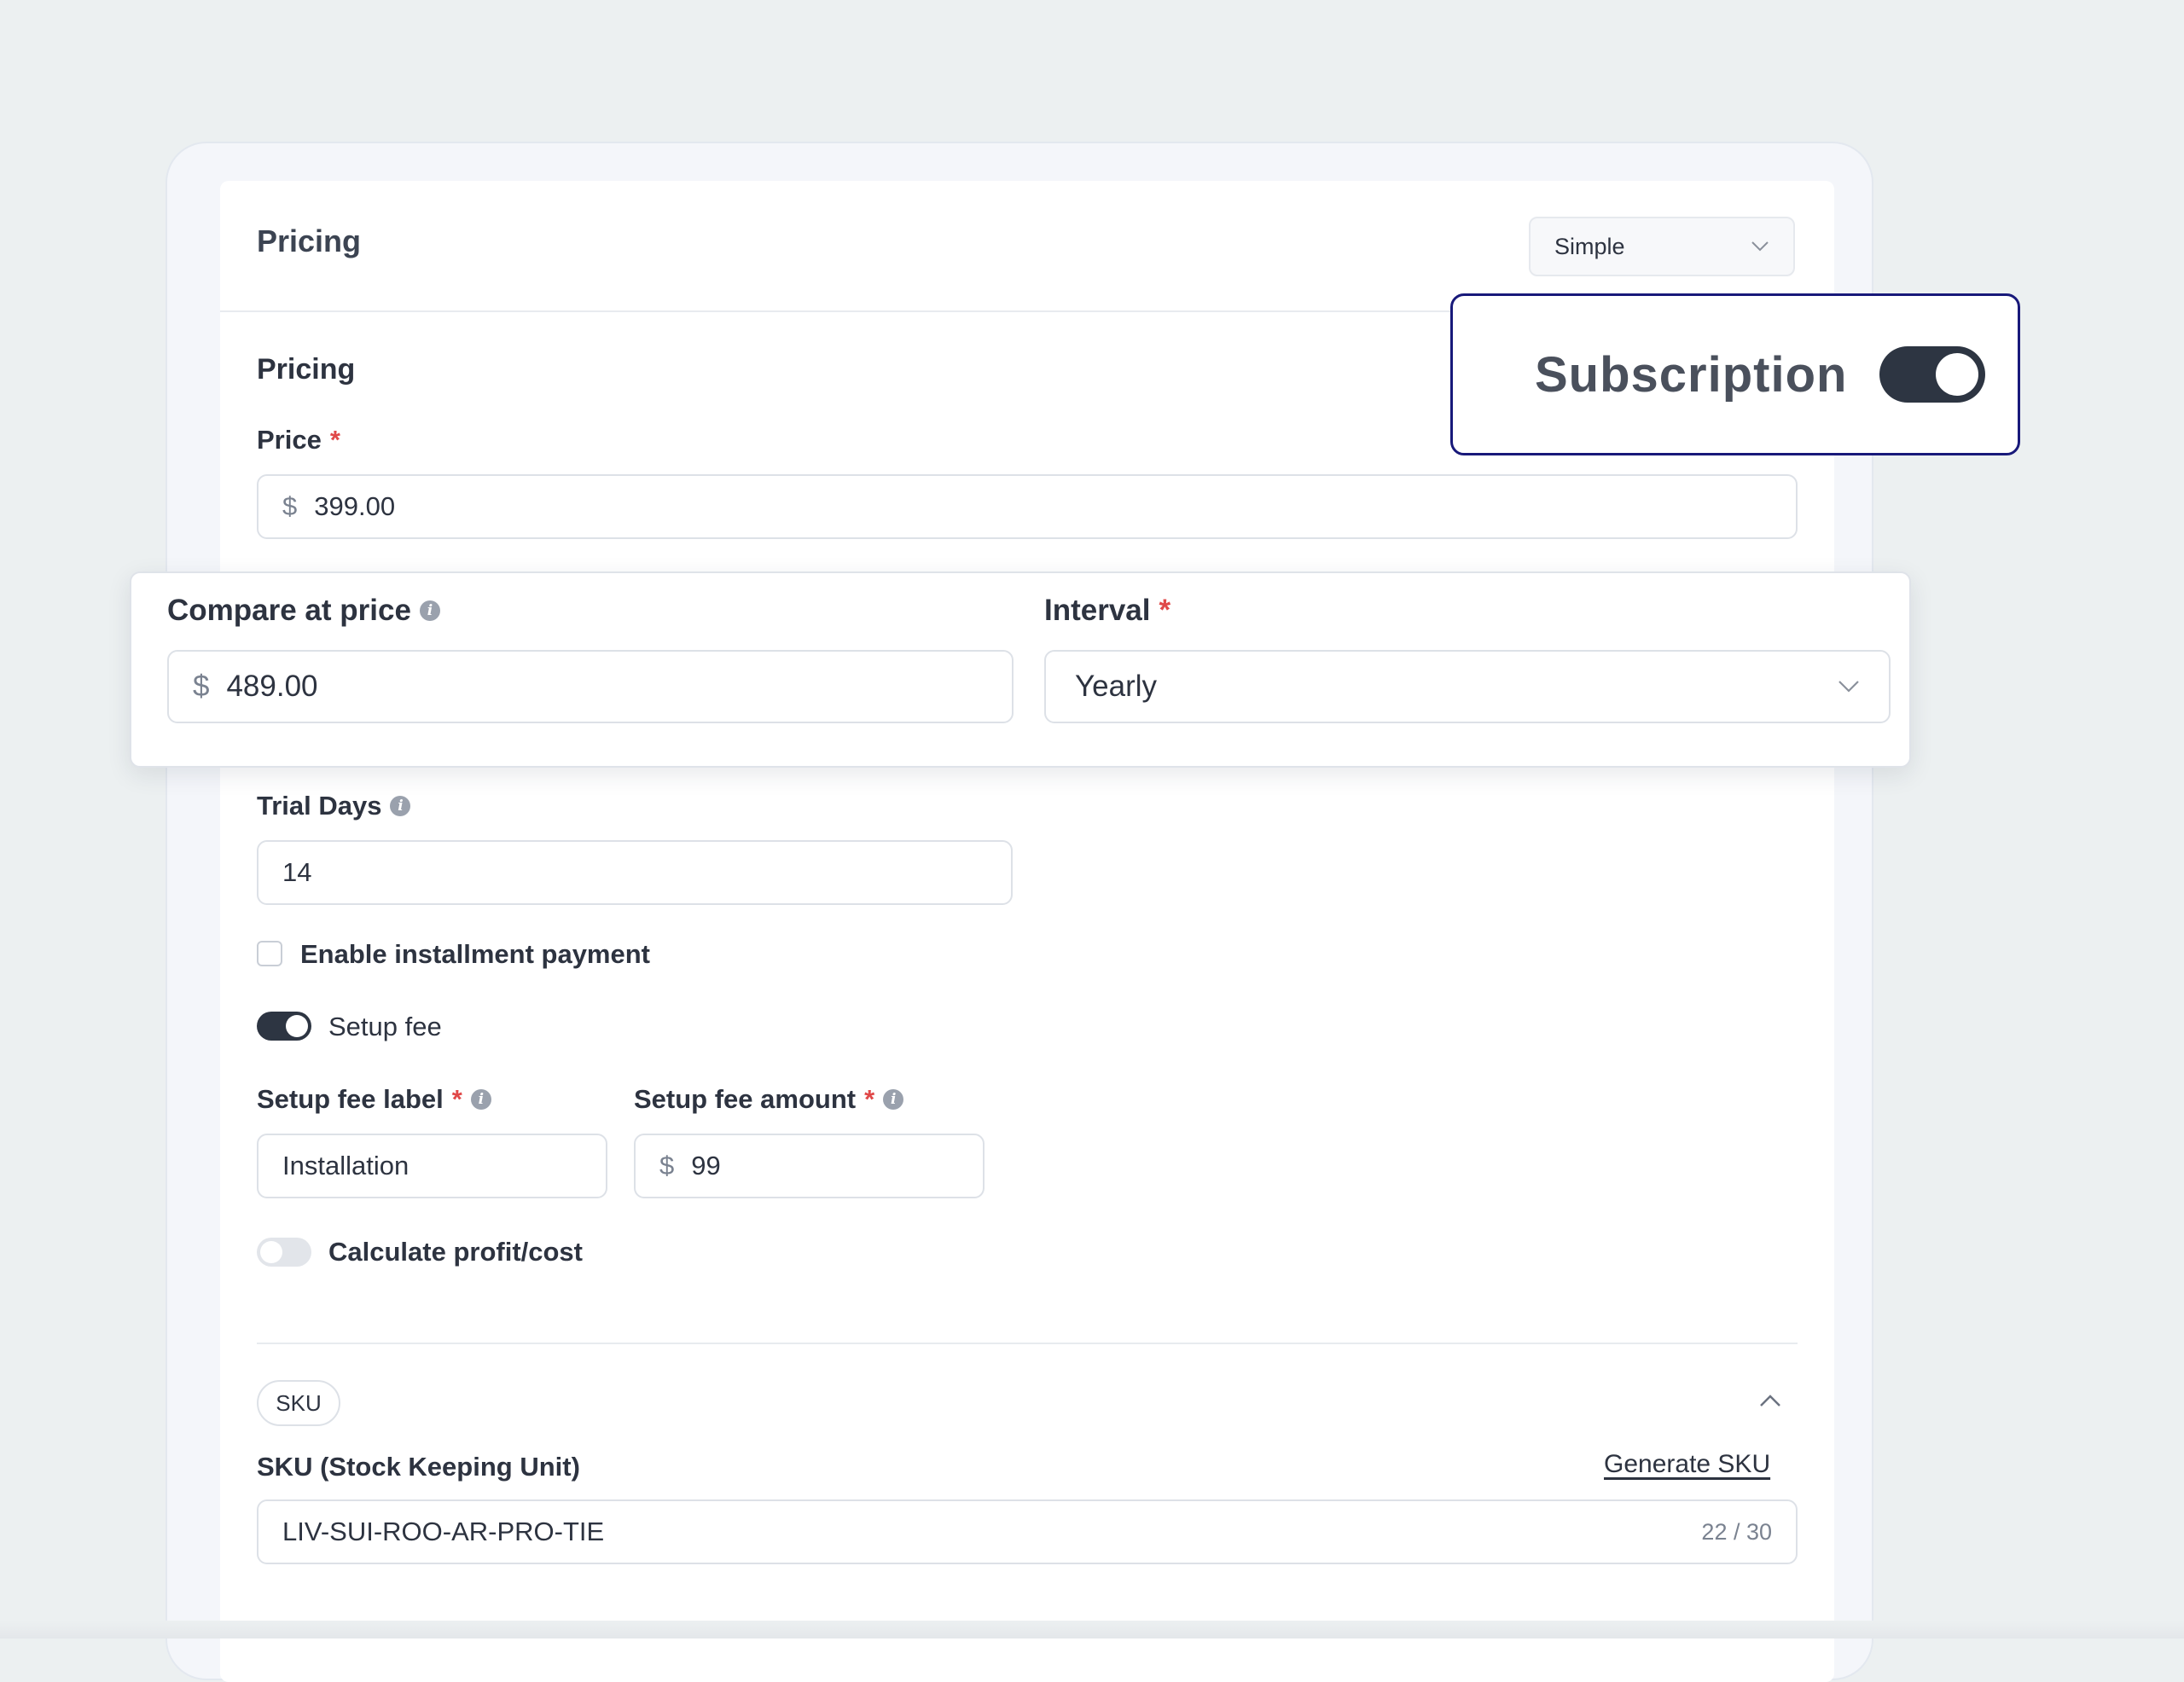 The image size is (2184, 1682). I want to click on compare-at-price-label: Compare at price i, so click(304, 611).